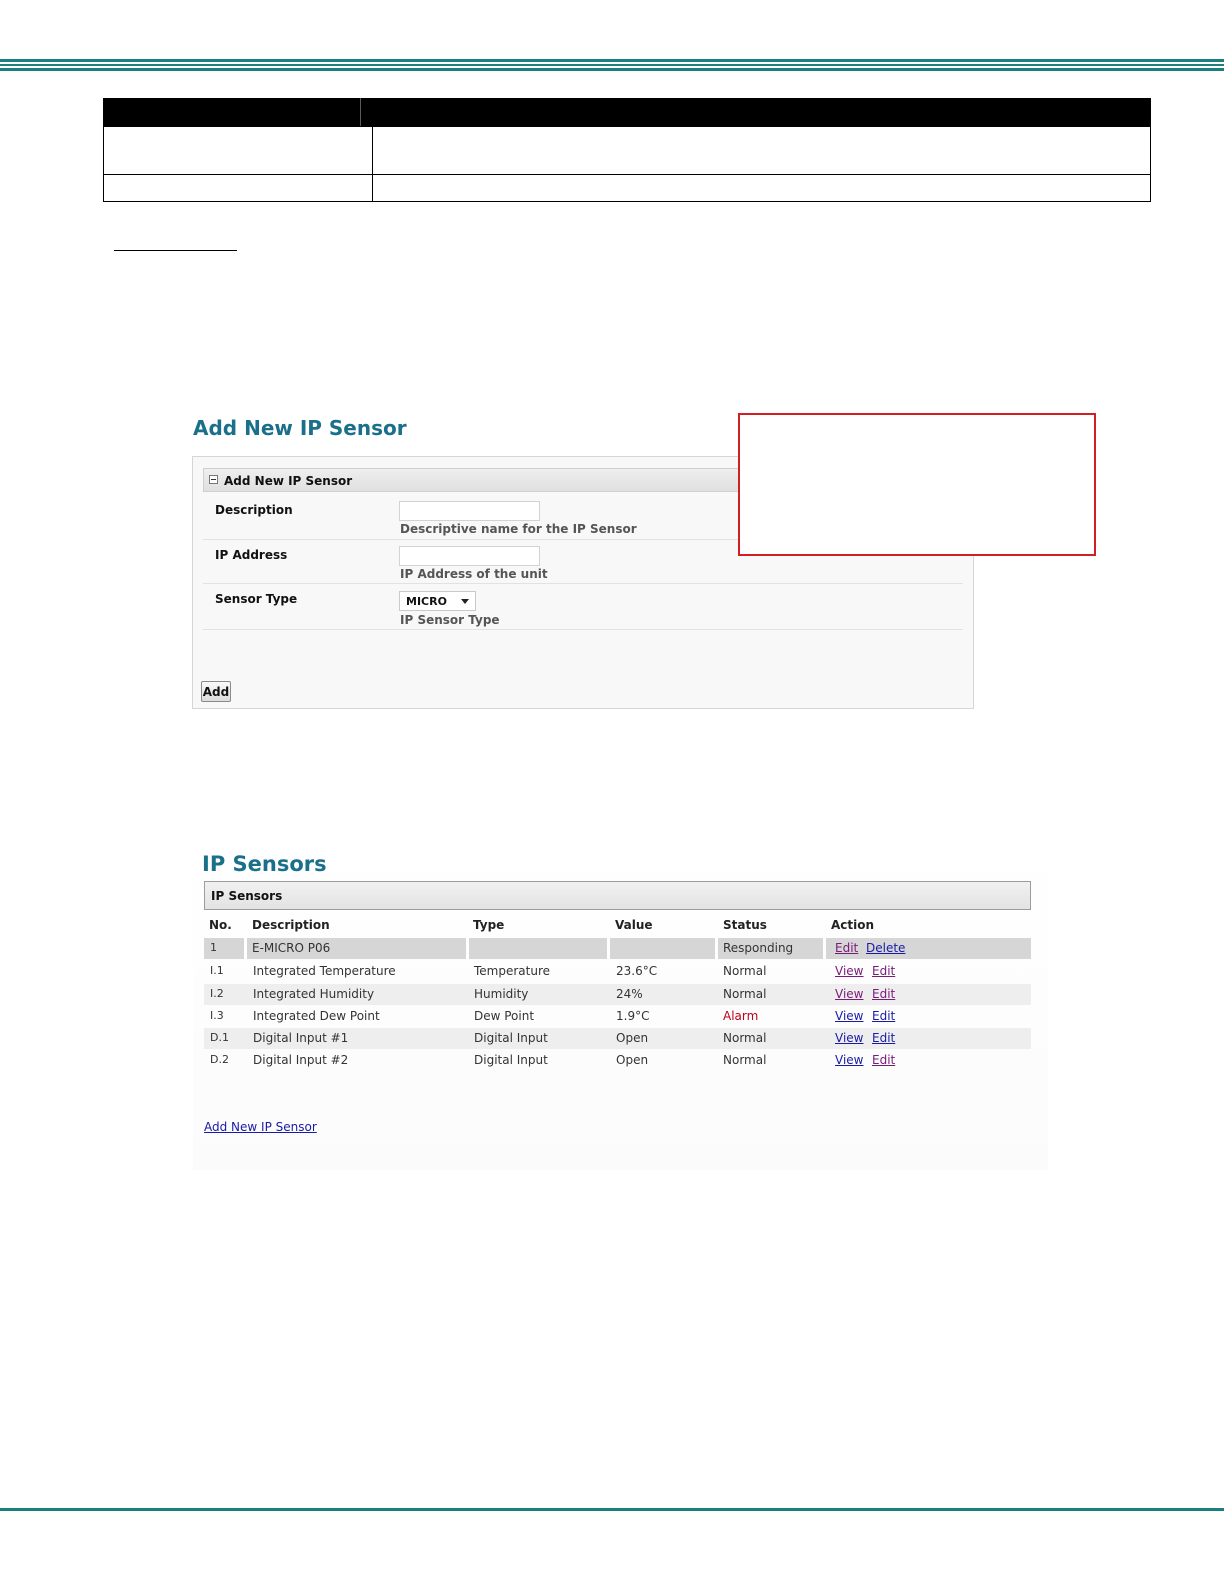  Describe the element at coordinates (217, 1015) in the screenshot. I see `row-number: I.3` at that location.